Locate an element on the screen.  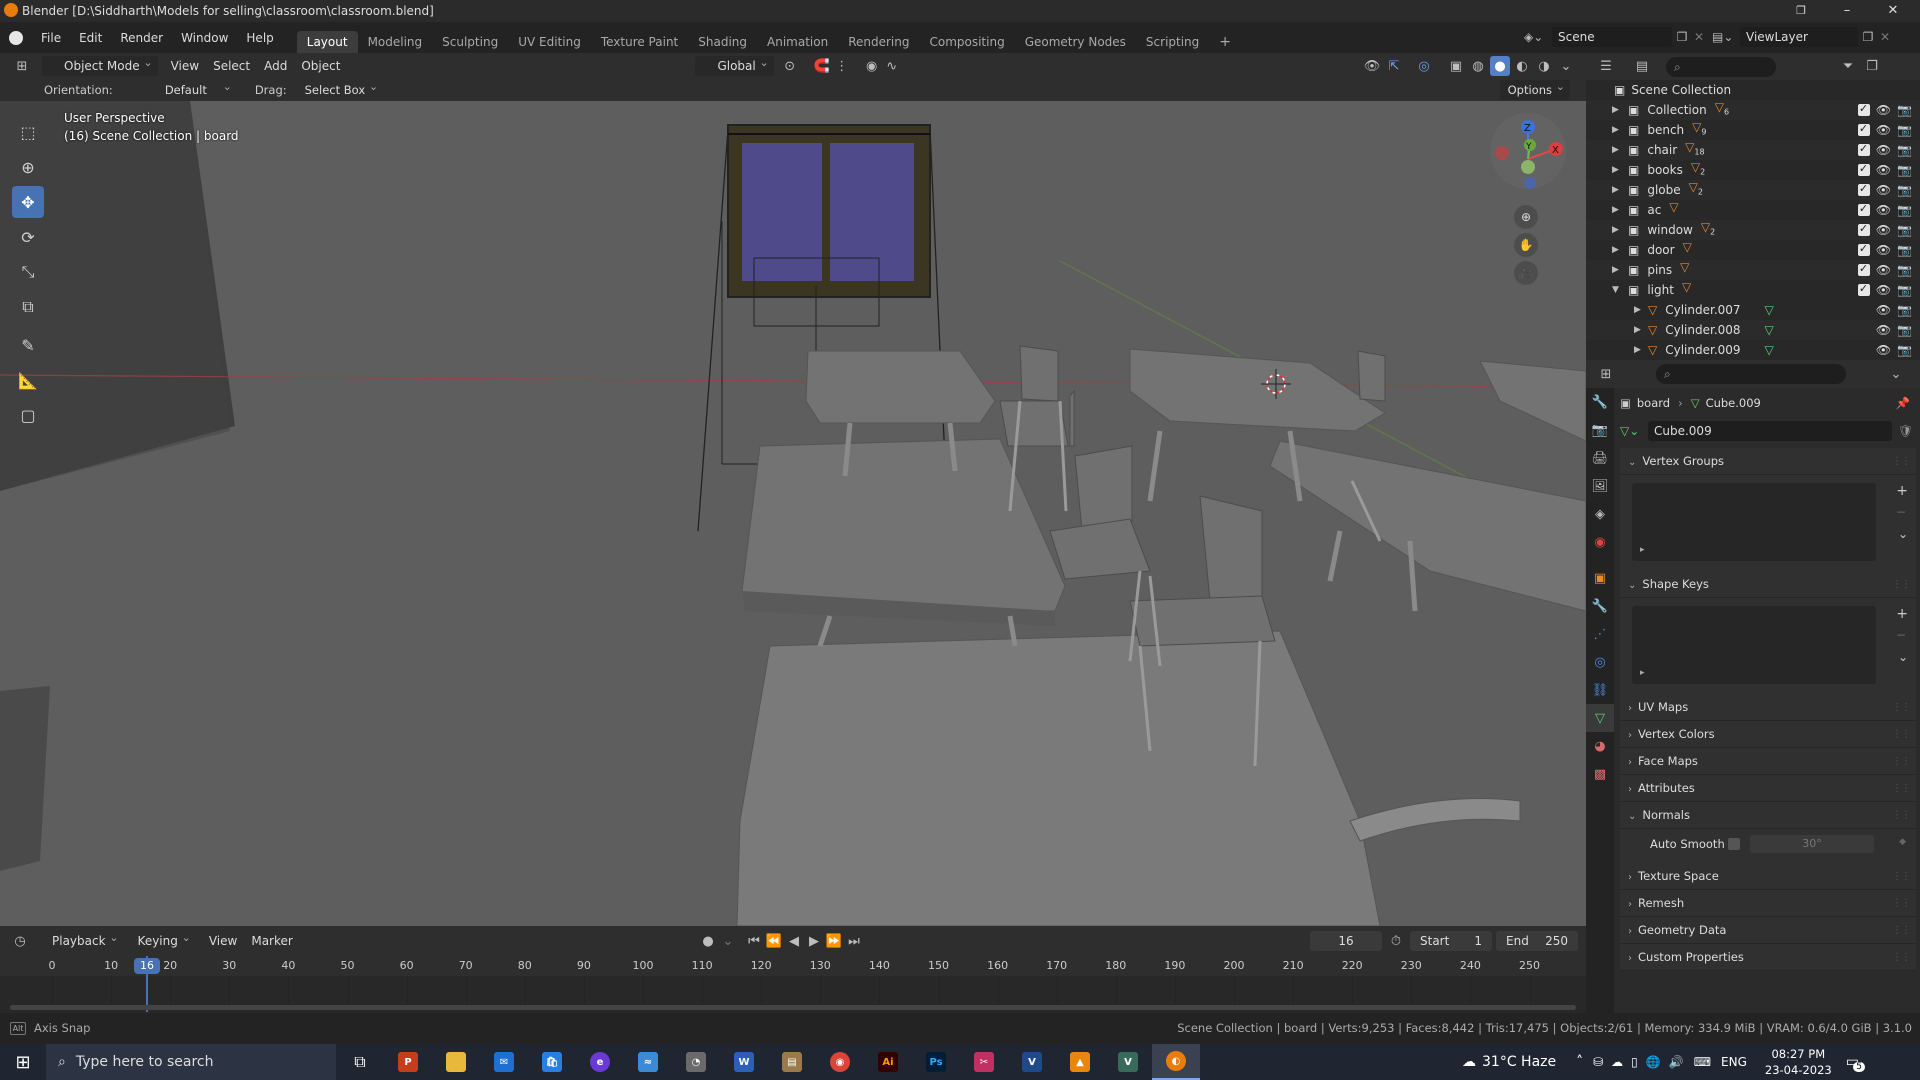
outliner-item-chair: ▶▣chair▽18👁📷 is located at coordinates (1753, 149).